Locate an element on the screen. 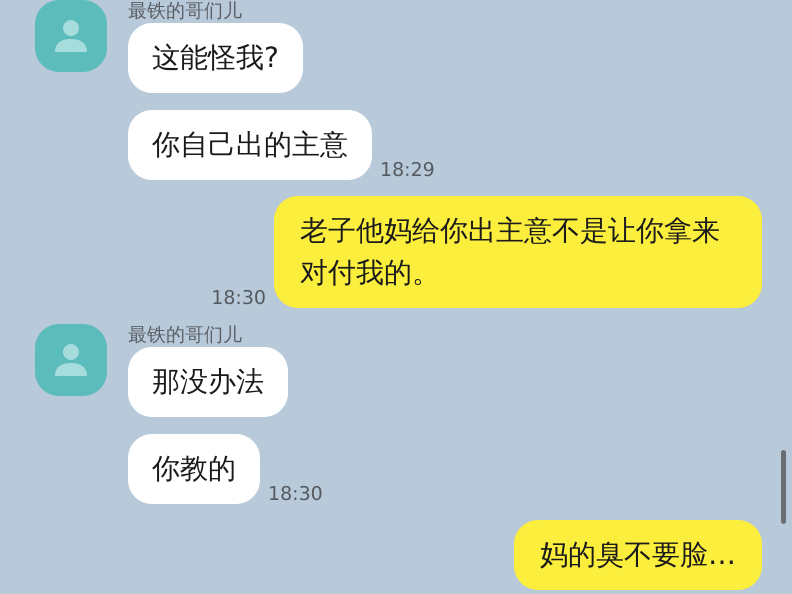 This screenshot has height=594, width=792. message-bubble: 你教的 is located at coordinates (194, 469).